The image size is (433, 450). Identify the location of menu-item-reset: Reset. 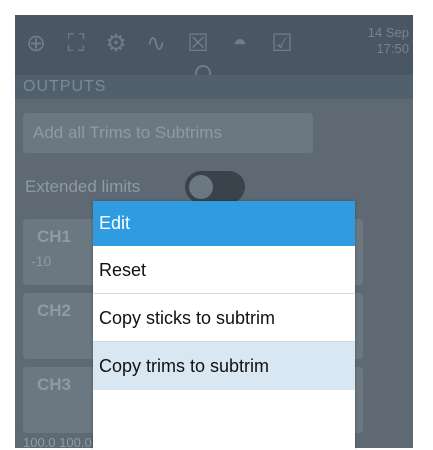
(224, 270).